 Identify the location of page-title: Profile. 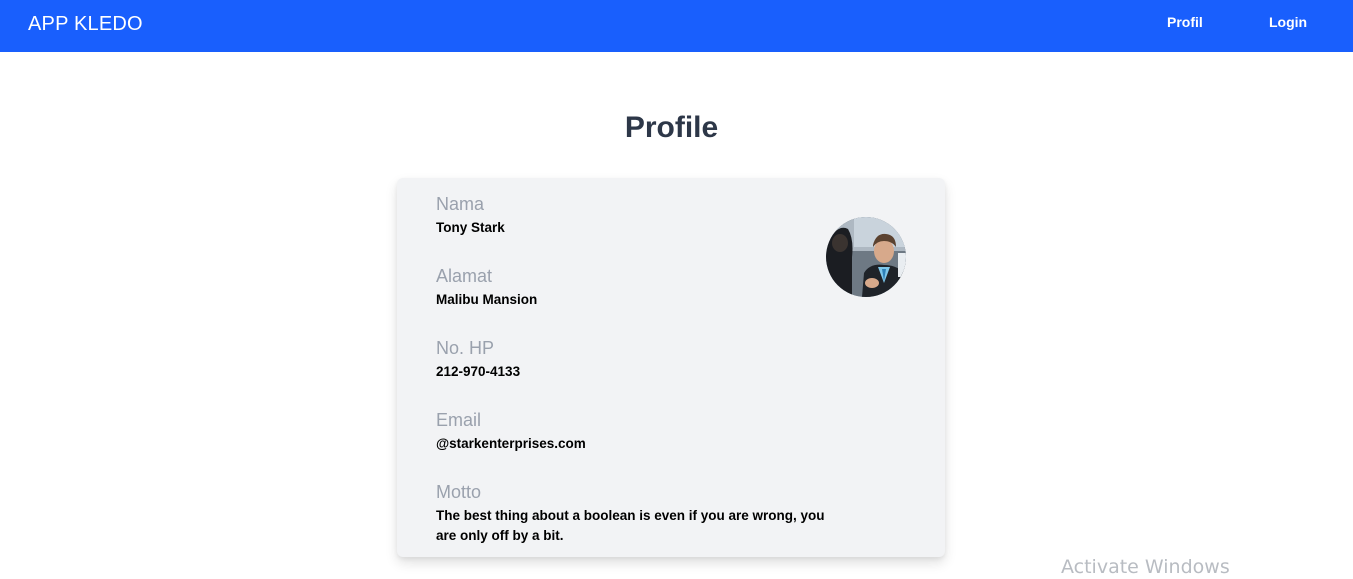
(671, 127).